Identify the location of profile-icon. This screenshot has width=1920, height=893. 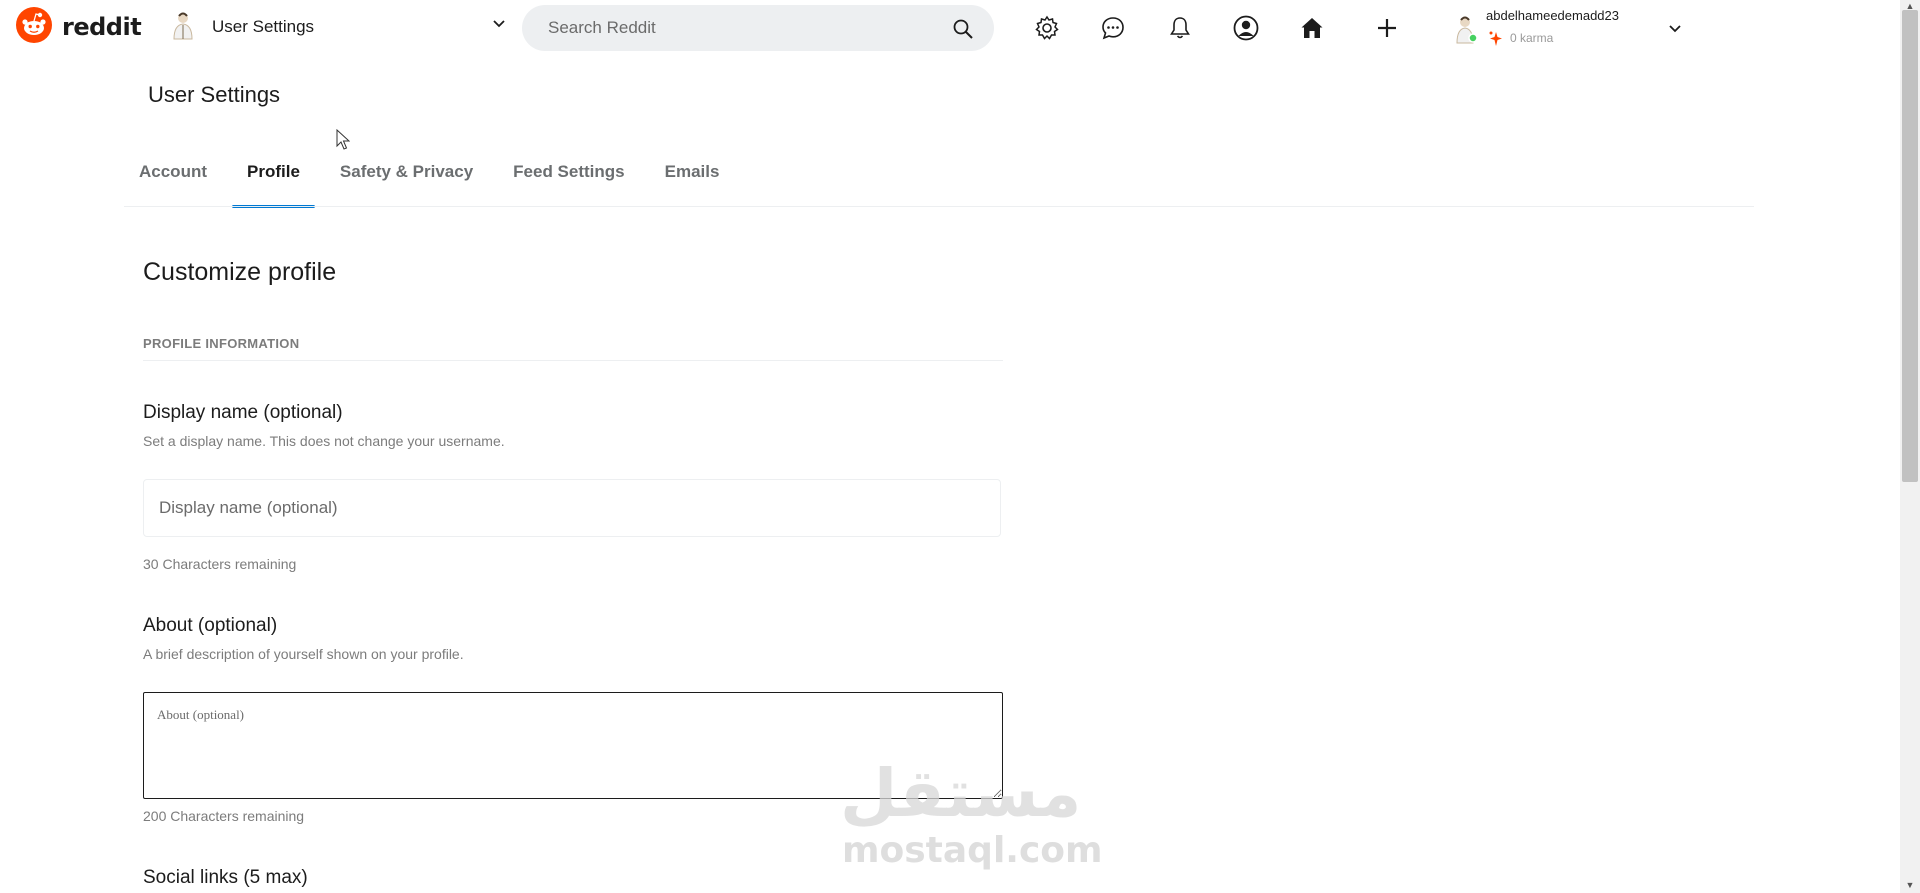
(1246, 28).